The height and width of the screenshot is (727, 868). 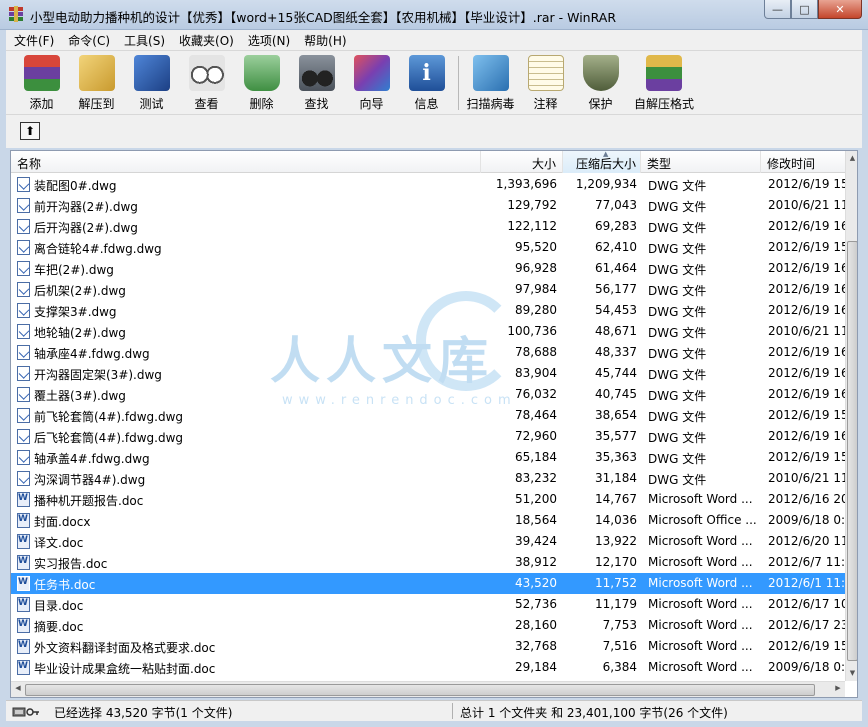 I want to click on add-button: 添加, so click(x=41, y=82).